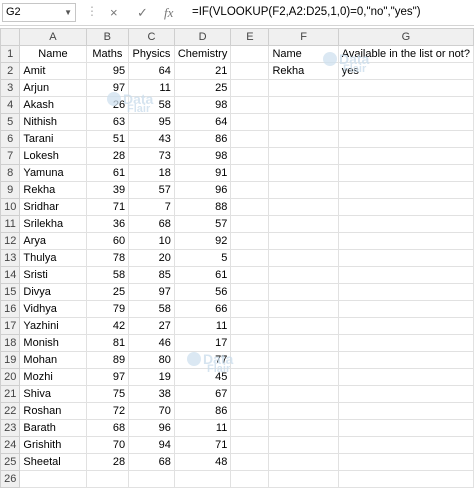 This screenshot has width=474, height=488. Describe the element at coordinates (202, 37) in the screenshot. I see `column-header-d: D` at that location.